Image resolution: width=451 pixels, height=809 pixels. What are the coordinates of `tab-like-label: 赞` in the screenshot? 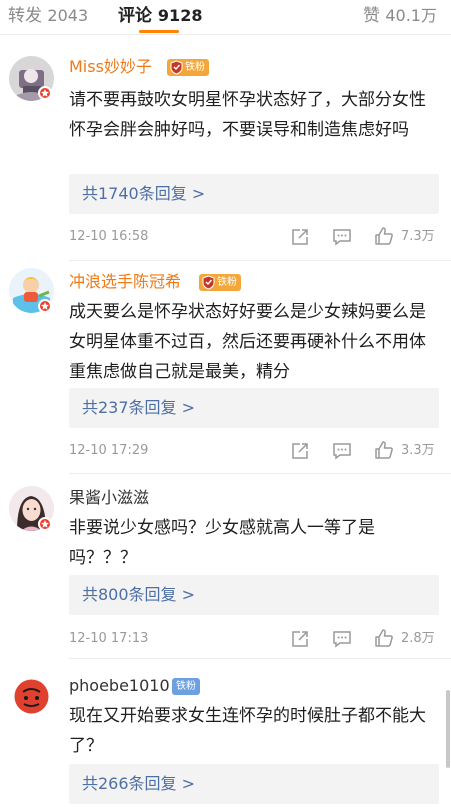 It's located at (371, 16).